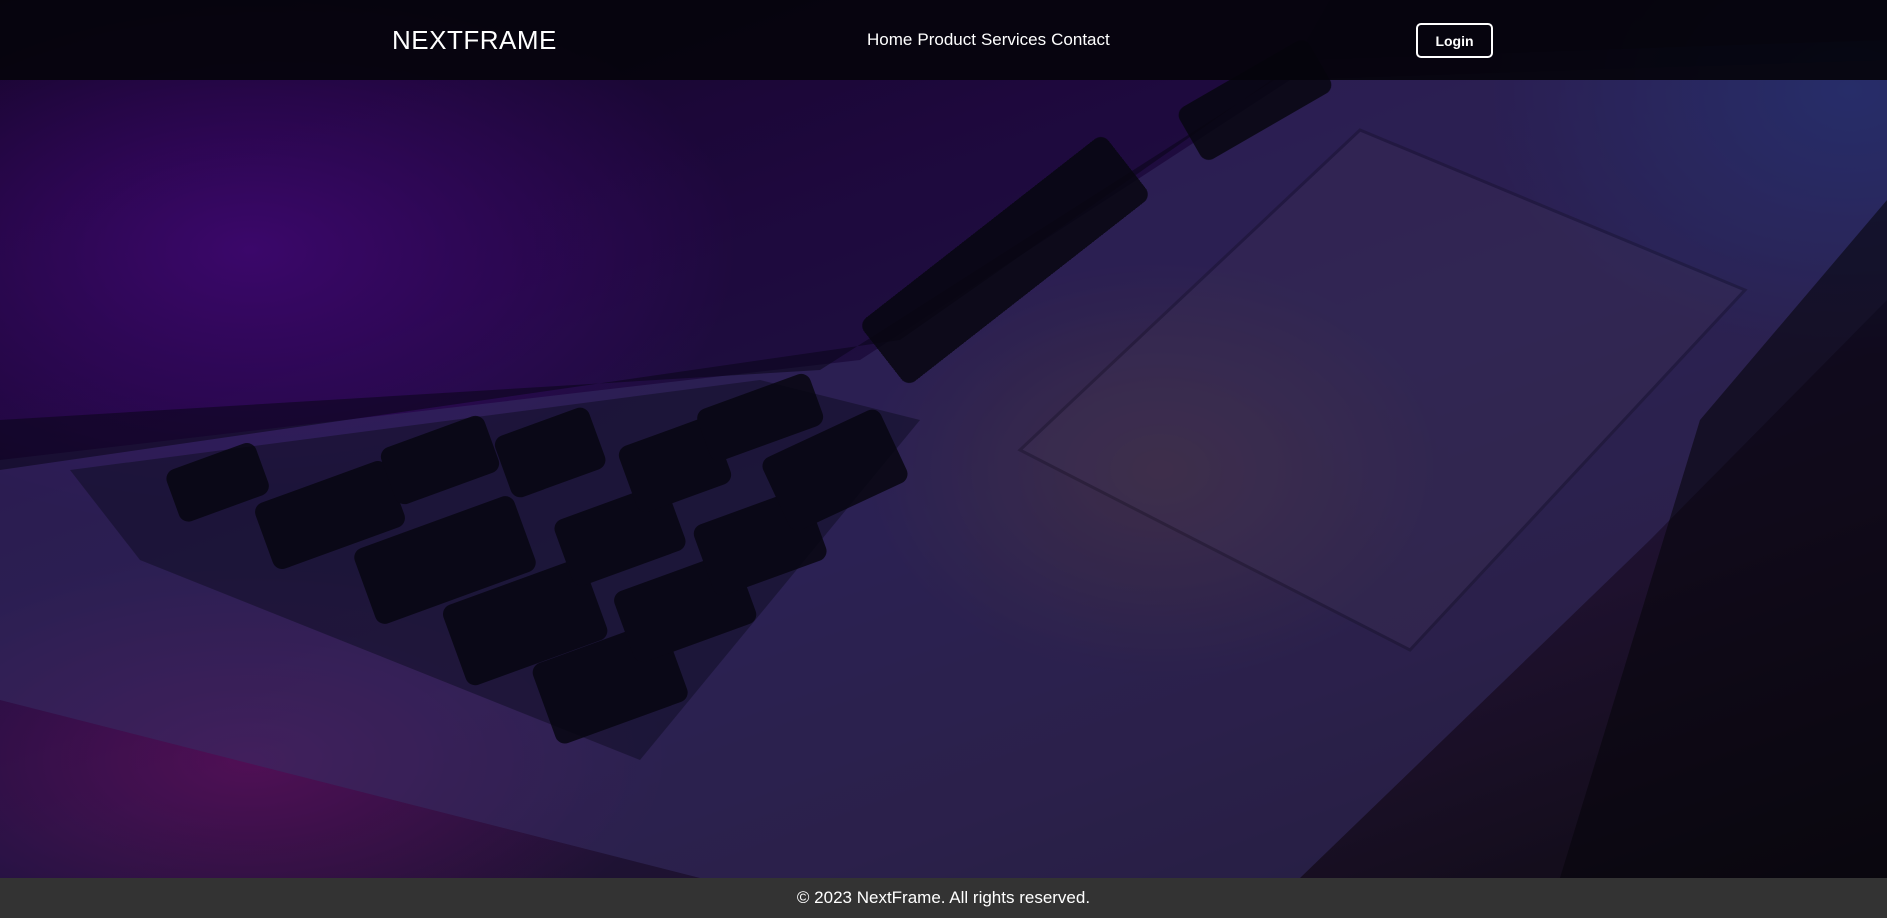 The width and height of the screenshot is (1887, 918). What do you see at coordinates (1013, 40) in the screenshot?
I see `nav-link-services: Services` at bounding box center [1013, 40].